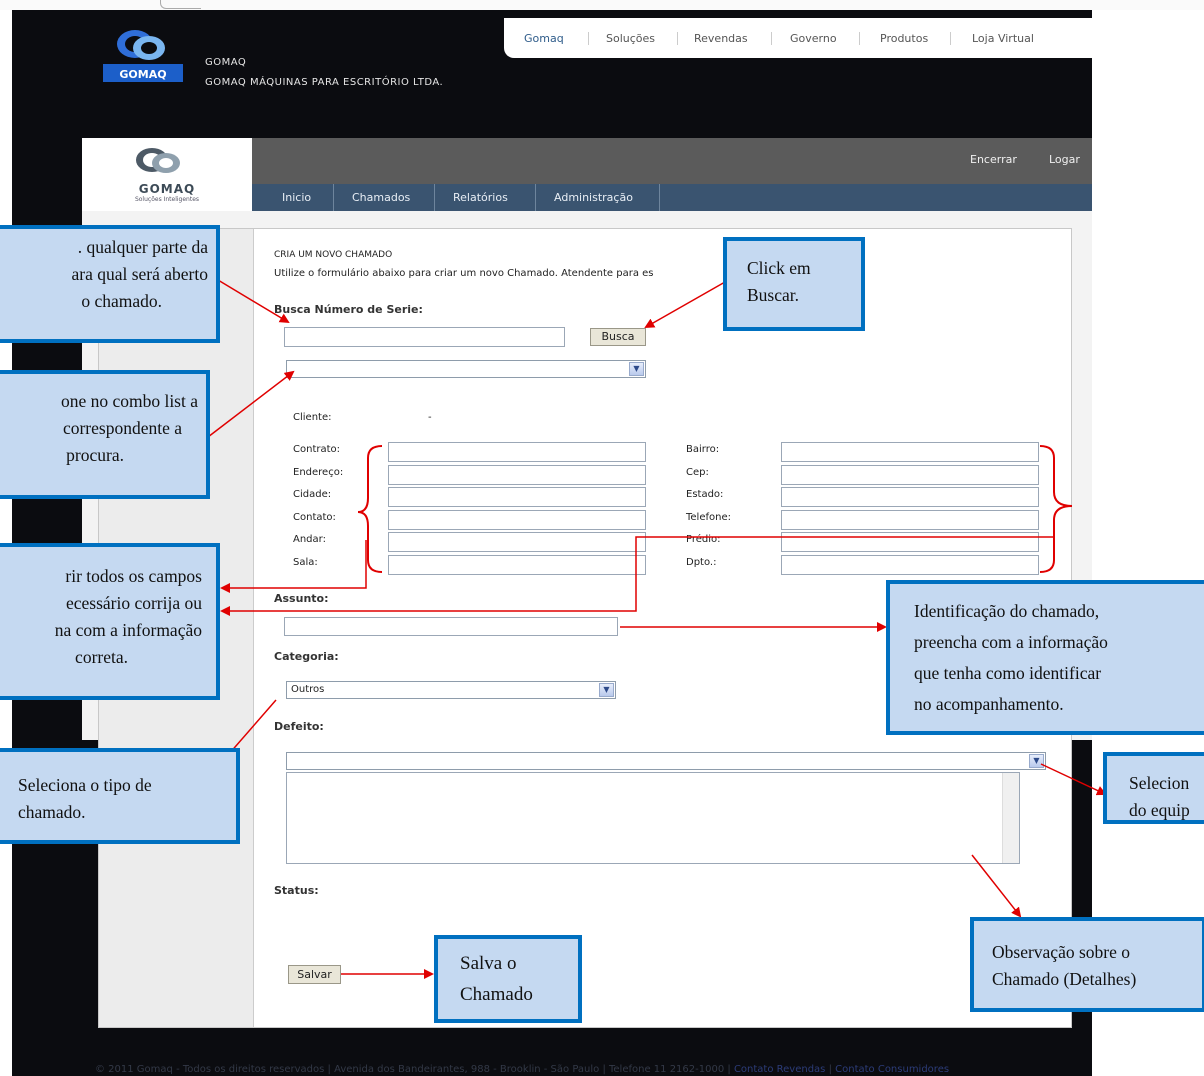 This screenshot has height=1076, width=1204. What do you see at coordinates (142, 247) in the screenshot?
I see `callout-serie-line1: . qualquer parte da` at bounding box center [142, 247].